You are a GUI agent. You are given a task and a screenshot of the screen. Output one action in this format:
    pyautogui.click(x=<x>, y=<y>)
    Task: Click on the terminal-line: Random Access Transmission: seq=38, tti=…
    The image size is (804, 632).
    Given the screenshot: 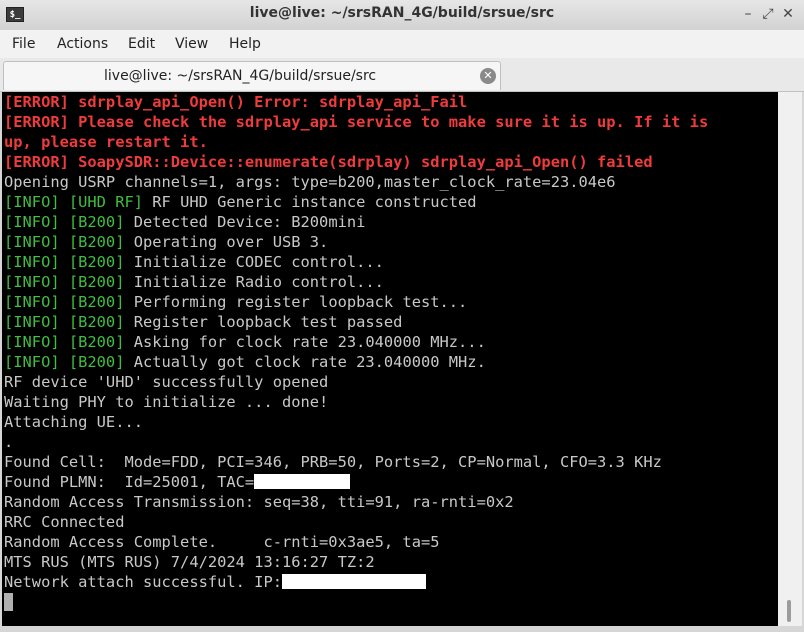 What is the action you would take?
    pyautogui.click(x=391, y=502)
    